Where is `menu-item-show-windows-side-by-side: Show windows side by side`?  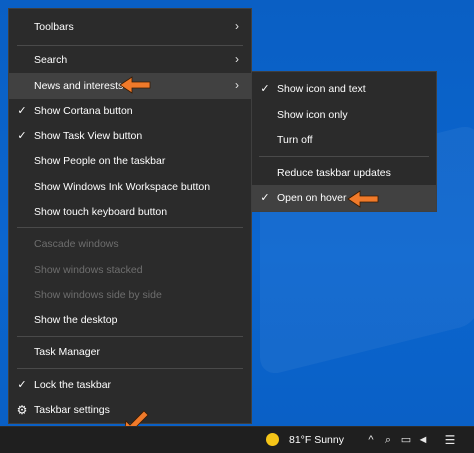
menu-item-show-windows-side-by-side: Show windows side by side is located at coordinates (130, 295).